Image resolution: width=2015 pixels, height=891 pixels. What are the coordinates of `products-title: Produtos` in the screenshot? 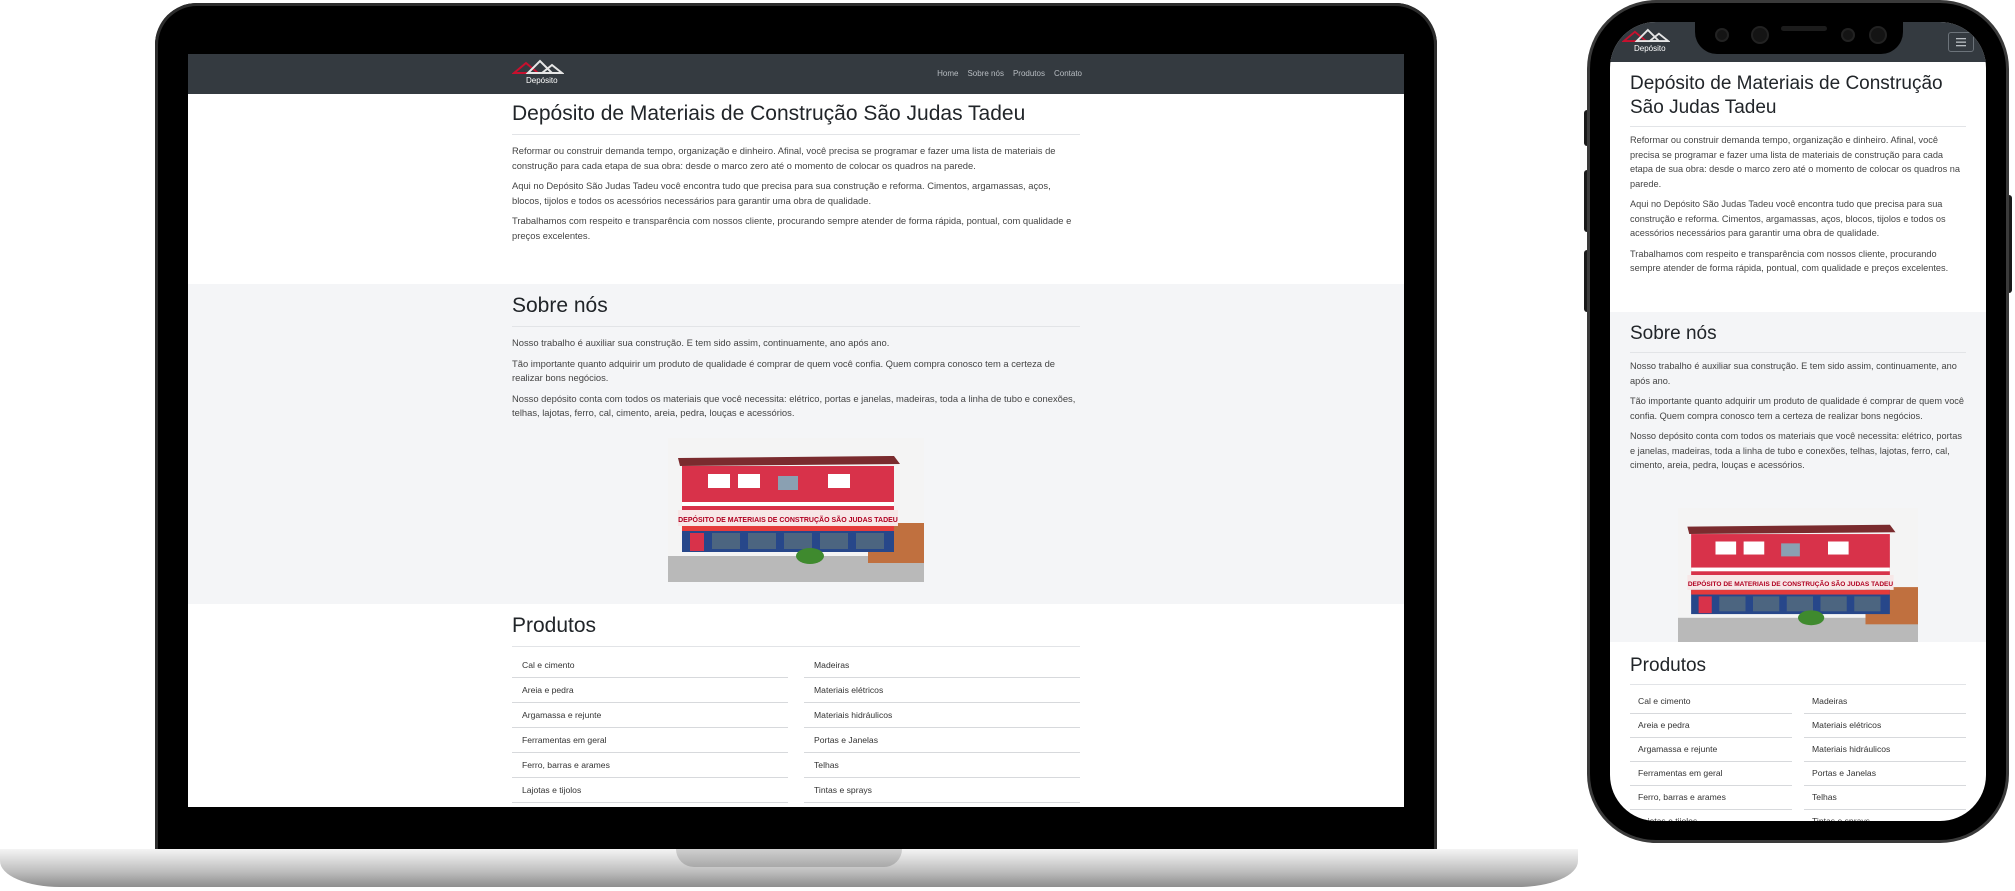 It's located at (554, 625).